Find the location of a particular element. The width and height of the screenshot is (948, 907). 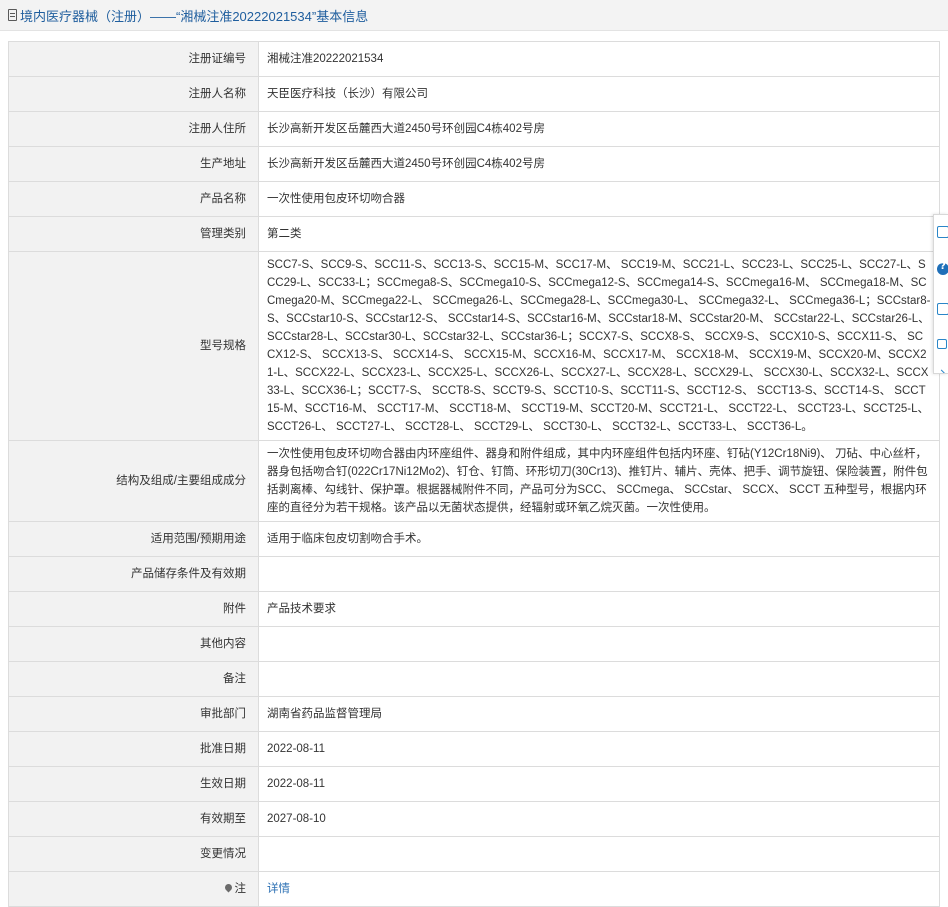

row-label: 产品储存条件及有效期 is located at coordinates (133, 574).